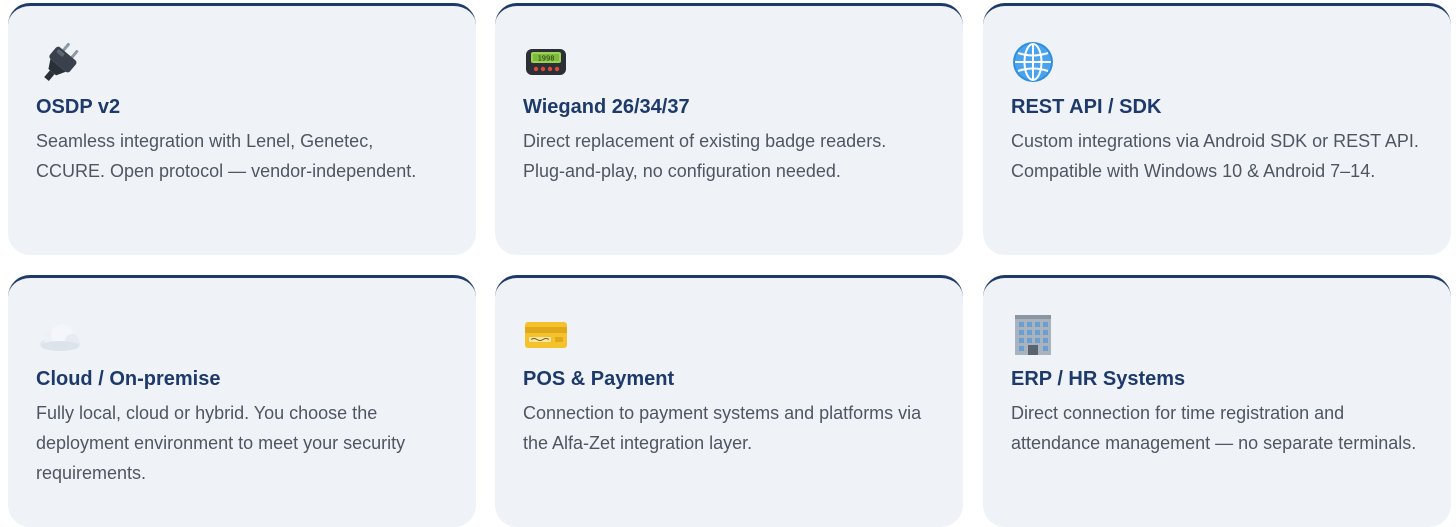 The height and width of the screenshot is (527, 1456). What do you see at coordinates (599, 379) in the screenshot?
I see `card-title: POS & Payment` at bounding box center [599, 379].